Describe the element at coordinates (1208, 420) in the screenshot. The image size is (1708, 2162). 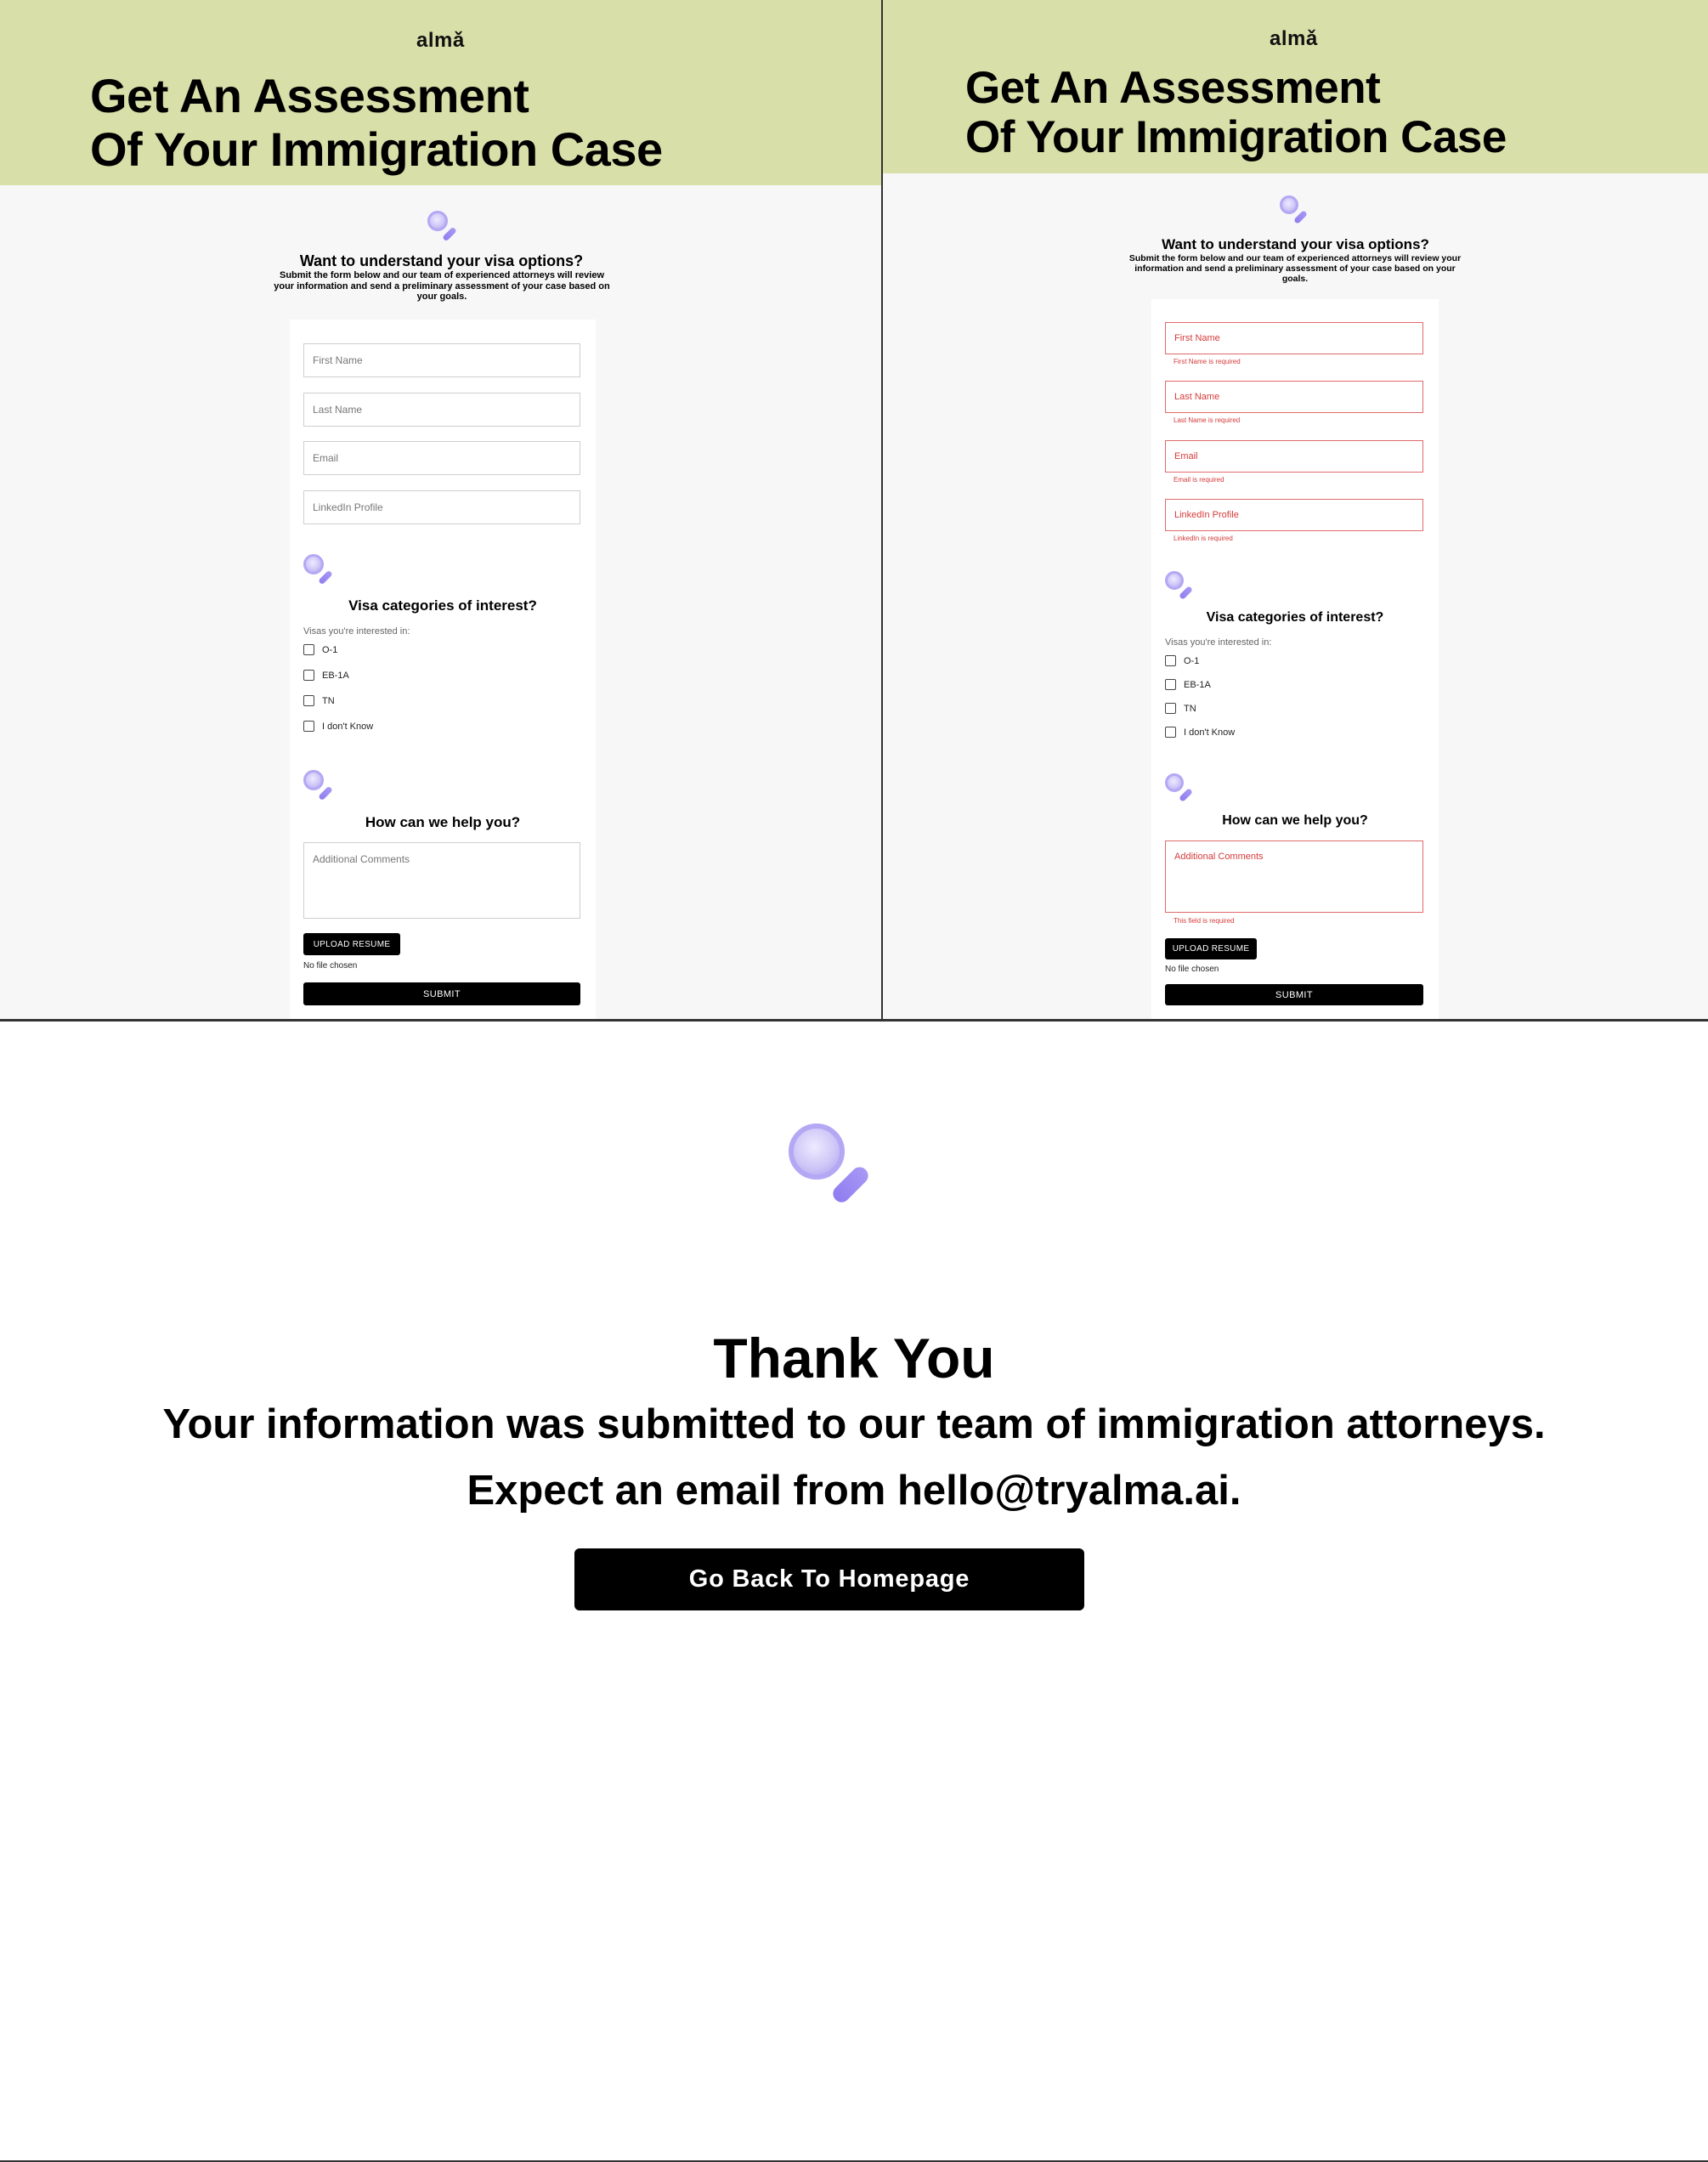
I see `last-name-error: Last Name is required` at that location.